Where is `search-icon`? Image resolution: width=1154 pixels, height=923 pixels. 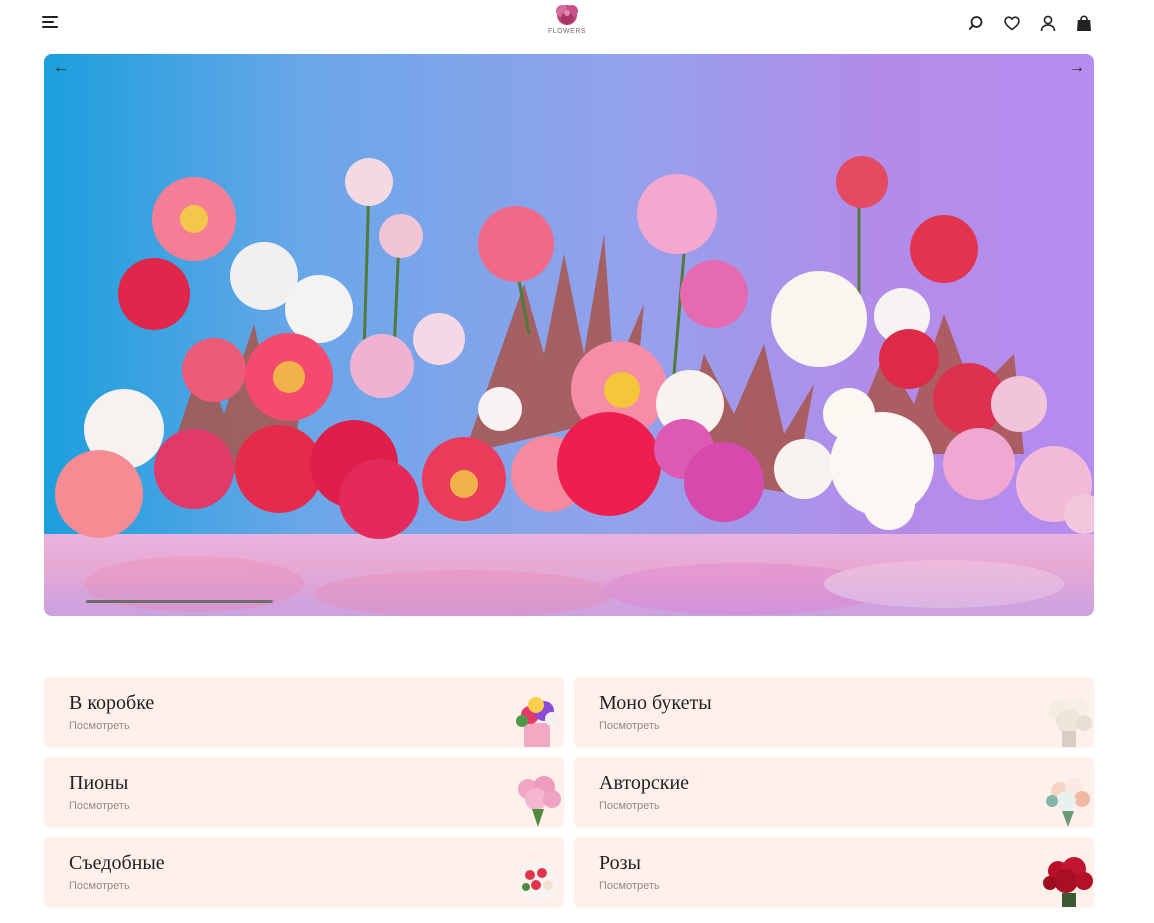
search-icon is located at coordinates (976, 23).